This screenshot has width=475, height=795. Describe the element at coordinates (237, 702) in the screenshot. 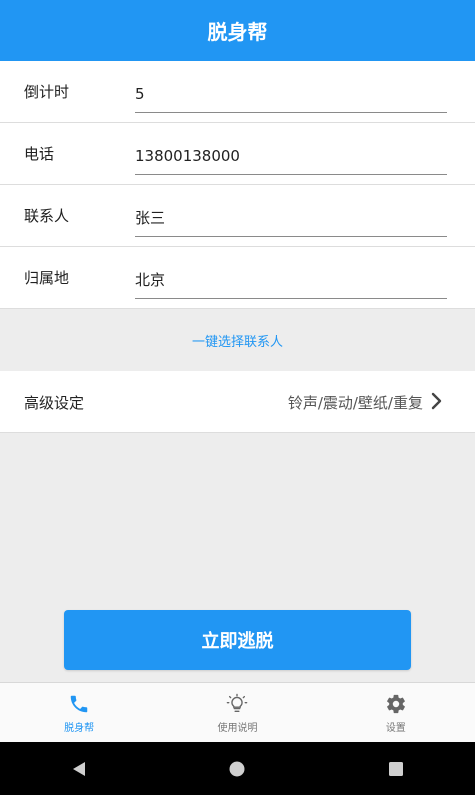

I see `lightbulb-icon` at that location.